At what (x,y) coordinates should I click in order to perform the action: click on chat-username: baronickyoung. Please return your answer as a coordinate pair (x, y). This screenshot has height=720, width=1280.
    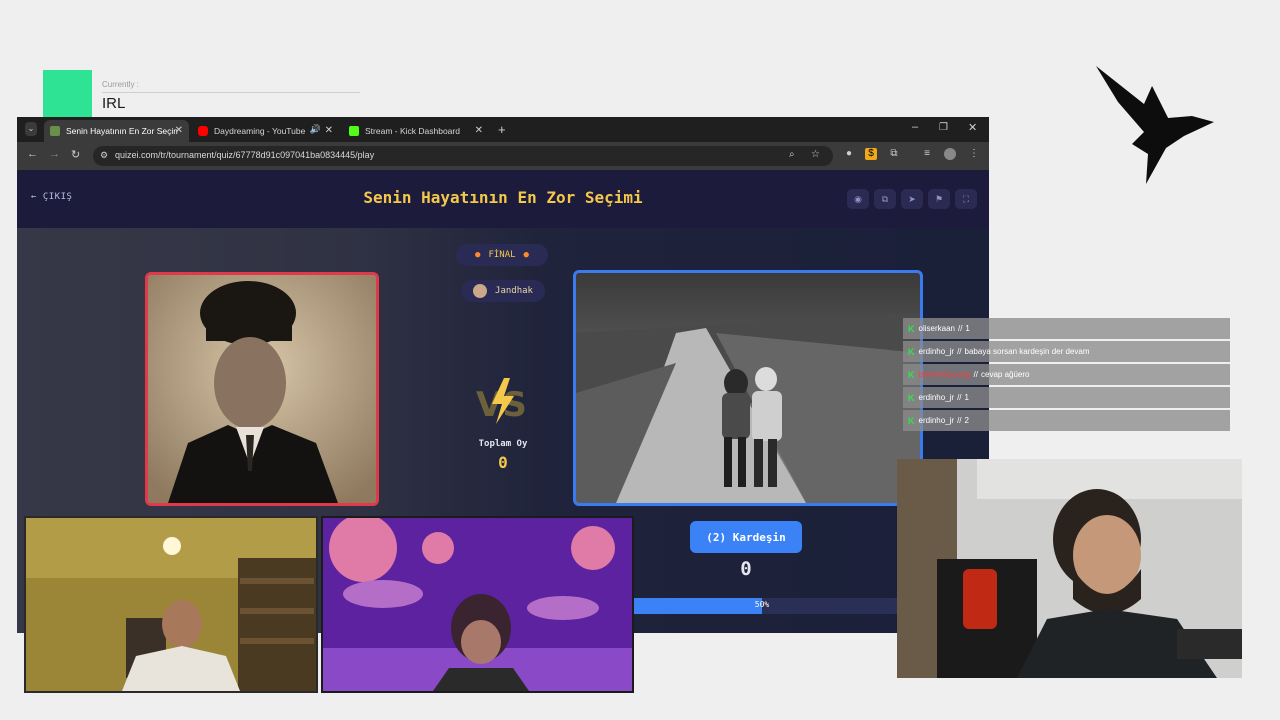
    Looking at the image, I should click on (944, 374).